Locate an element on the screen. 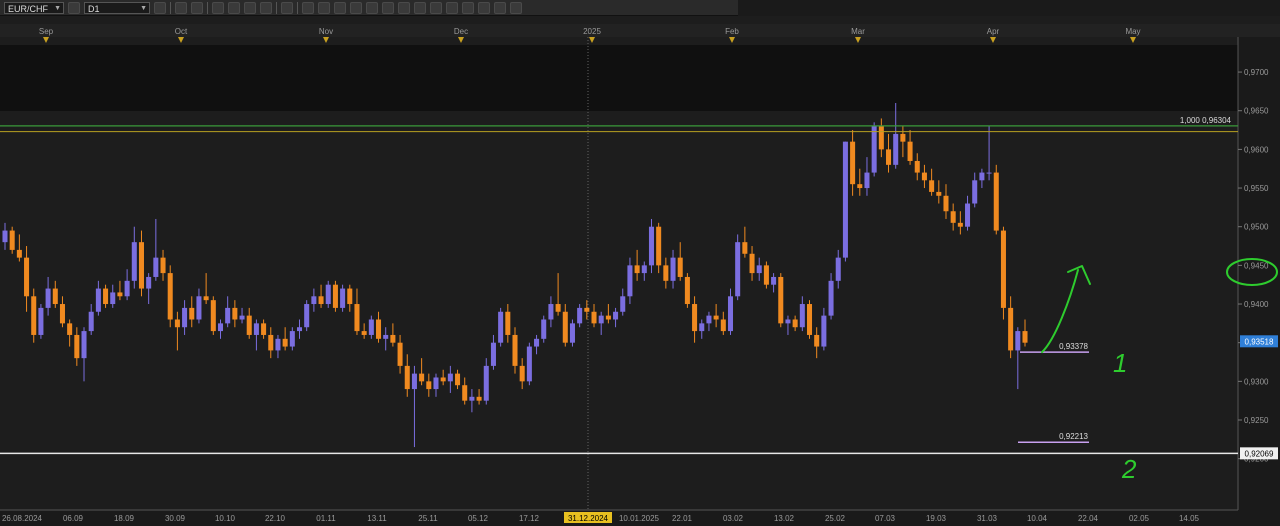  fib-level-label: 1,000 0,96304 is located at coordinates (1206, 120).